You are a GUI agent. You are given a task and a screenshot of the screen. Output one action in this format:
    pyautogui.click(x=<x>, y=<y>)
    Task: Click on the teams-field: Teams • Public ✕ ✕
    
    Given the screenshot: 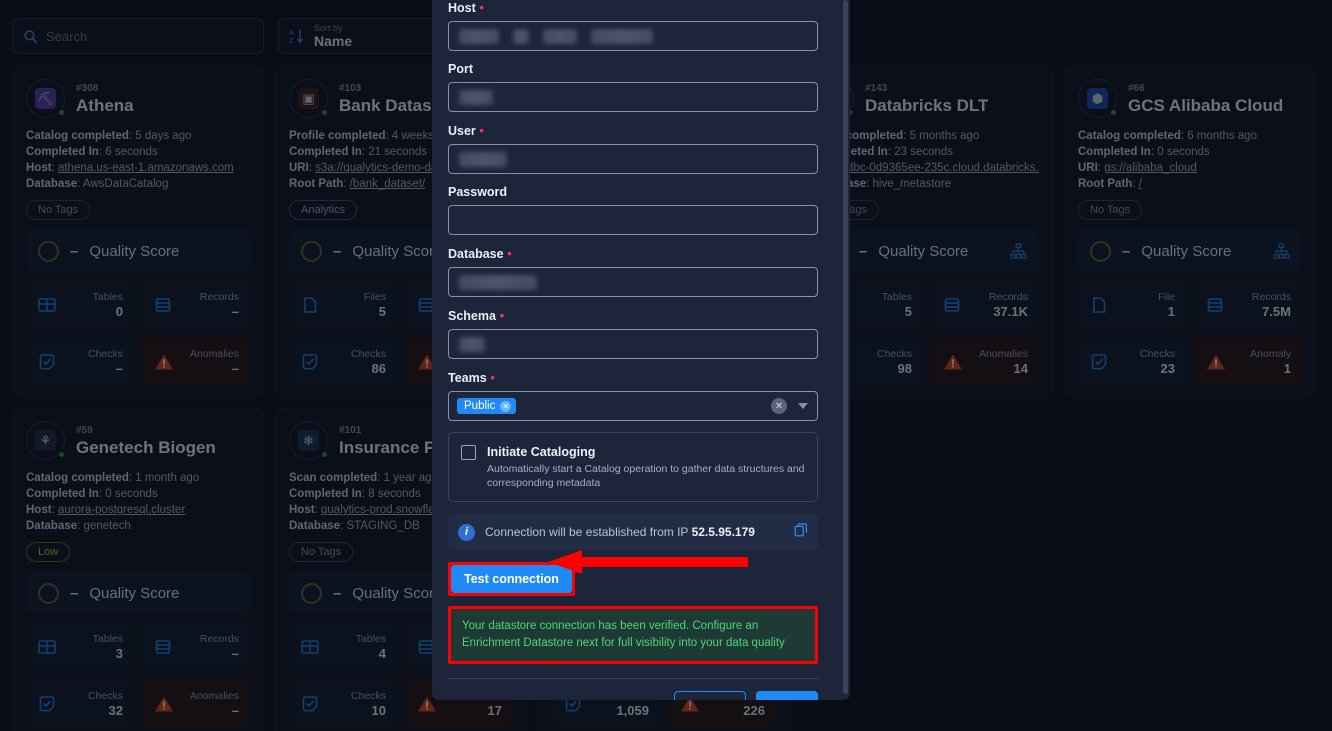 What is the action you would take?
    pyautogui.click(x=633, y=395)
    